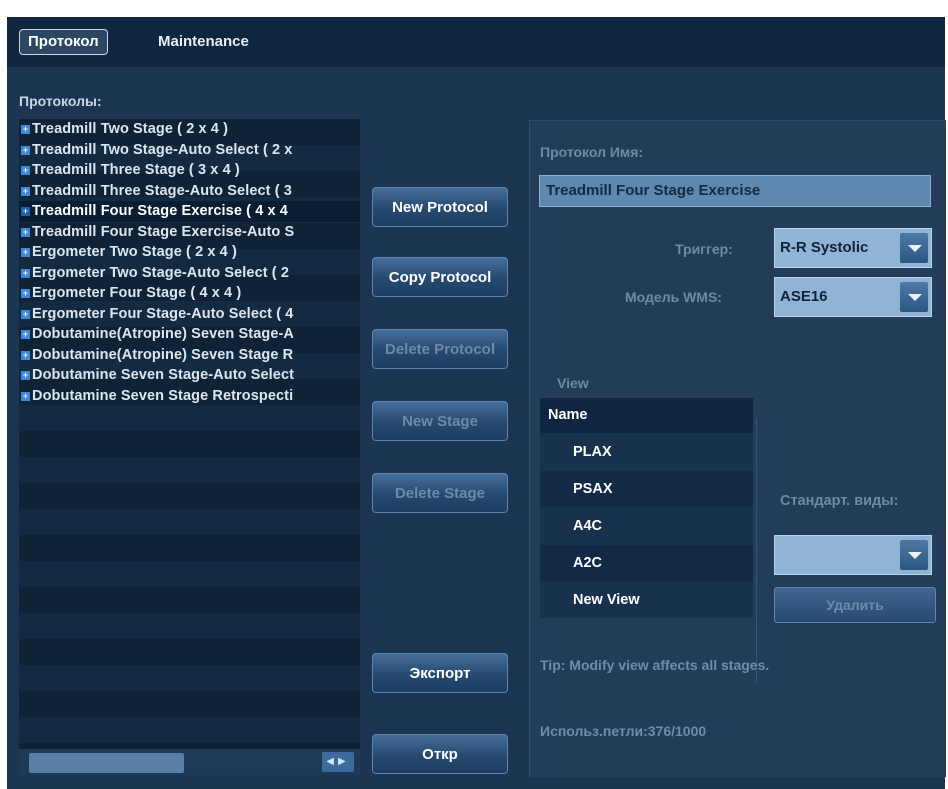 The image size is (948, 789). I want to click on protocol-list-item: + Treadmill Four Stage Exercise-Auto S, so click(189, 232).